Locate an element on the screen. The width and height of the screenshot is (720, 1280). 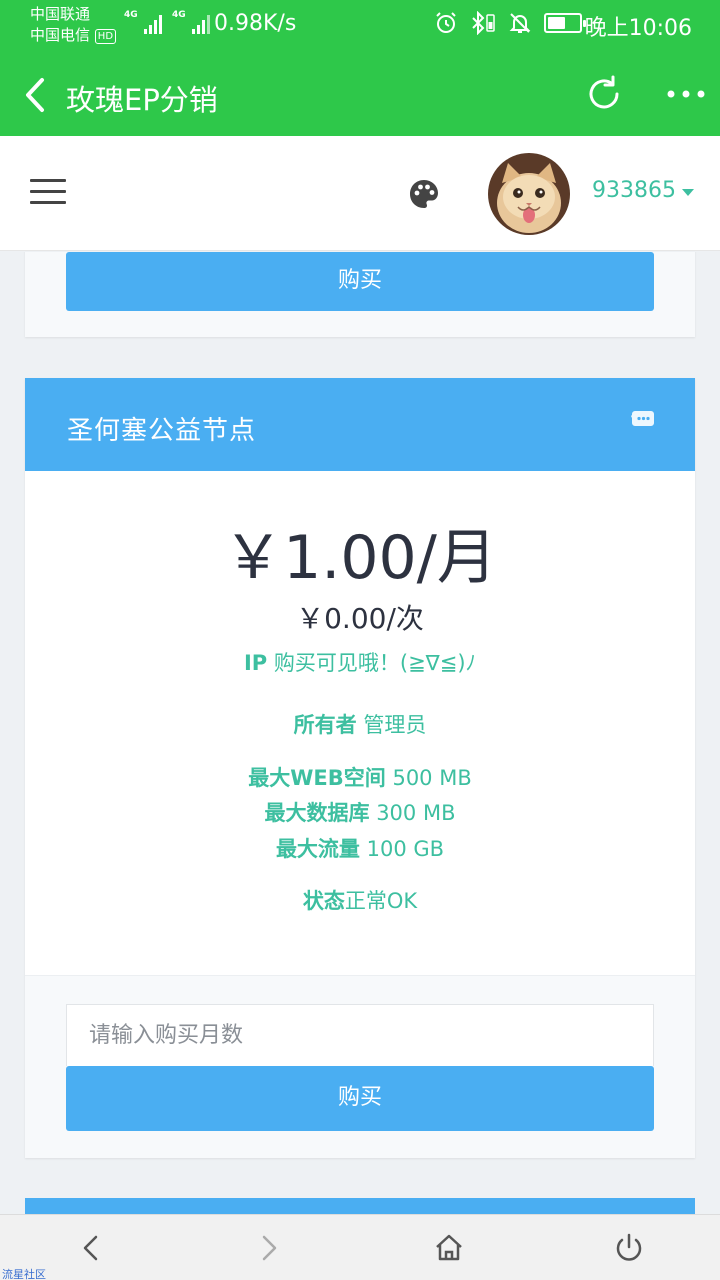
comment-icon is located at coordinates (643, 420).